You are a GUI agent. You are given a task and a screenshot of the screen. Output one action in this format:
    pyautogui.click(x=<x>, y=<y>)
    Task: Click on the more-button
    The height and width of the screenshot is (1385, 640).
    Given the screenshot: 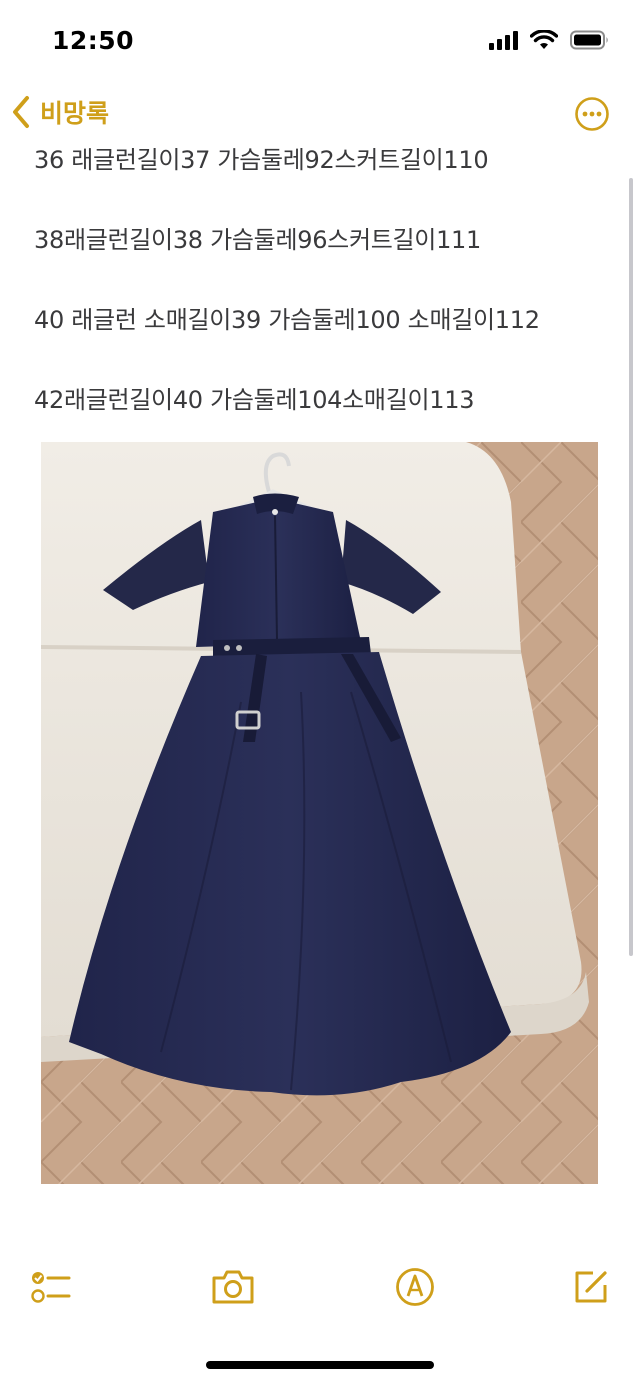 What is the action you would take?
    pyautogui.click(x=592, y=114)
    